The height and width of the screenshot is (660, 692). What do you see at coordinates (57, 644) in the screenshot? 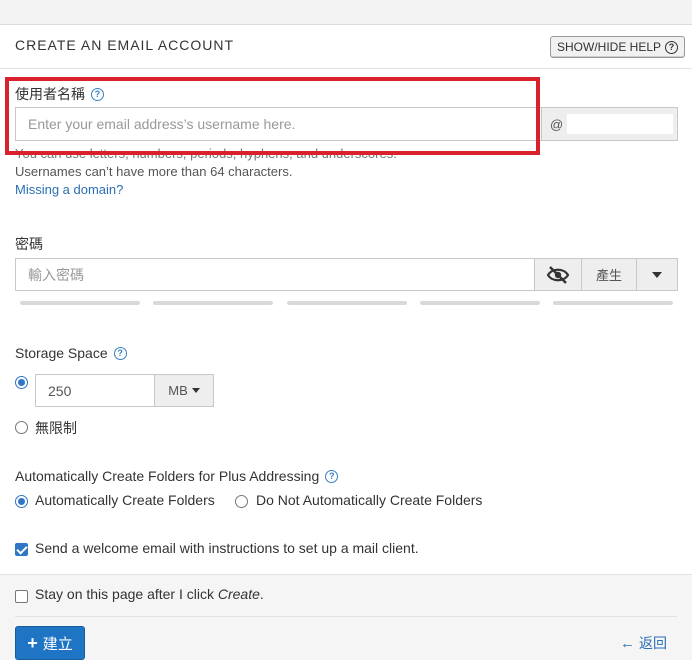
I see `create-button-label: 建立` at bounding box center [57, 644].